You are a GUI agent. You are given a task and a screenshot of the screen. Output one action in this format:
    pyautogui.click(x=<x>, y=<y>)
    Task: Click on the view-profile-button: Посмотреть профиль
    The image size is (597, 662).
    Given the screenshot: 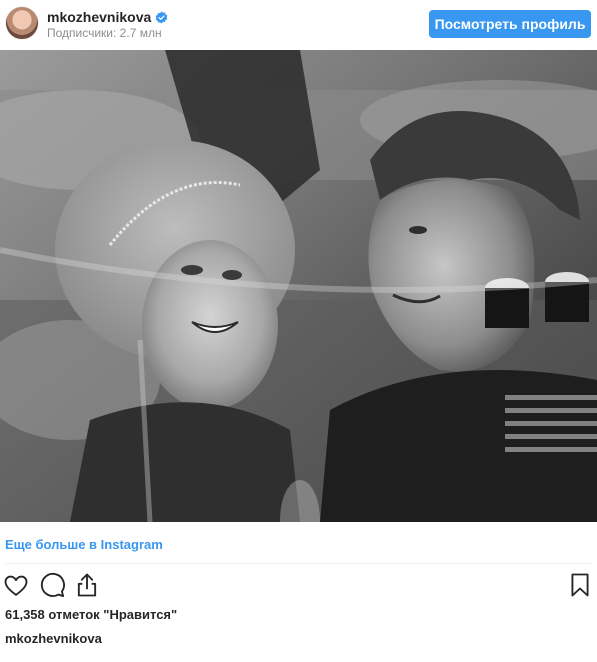 What is the action you would take?
    pyautogui.click(x=510, y=24)
    